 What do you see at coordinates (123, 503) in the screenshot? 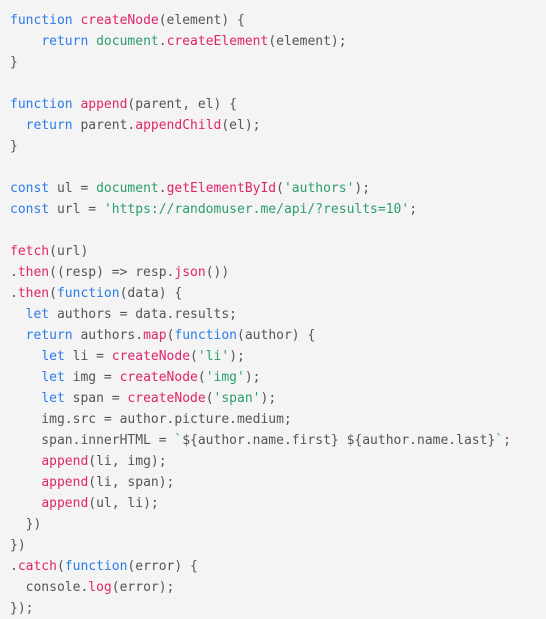
I see `code-token-pl: (ul, li);` at bounding box center [123, 503].